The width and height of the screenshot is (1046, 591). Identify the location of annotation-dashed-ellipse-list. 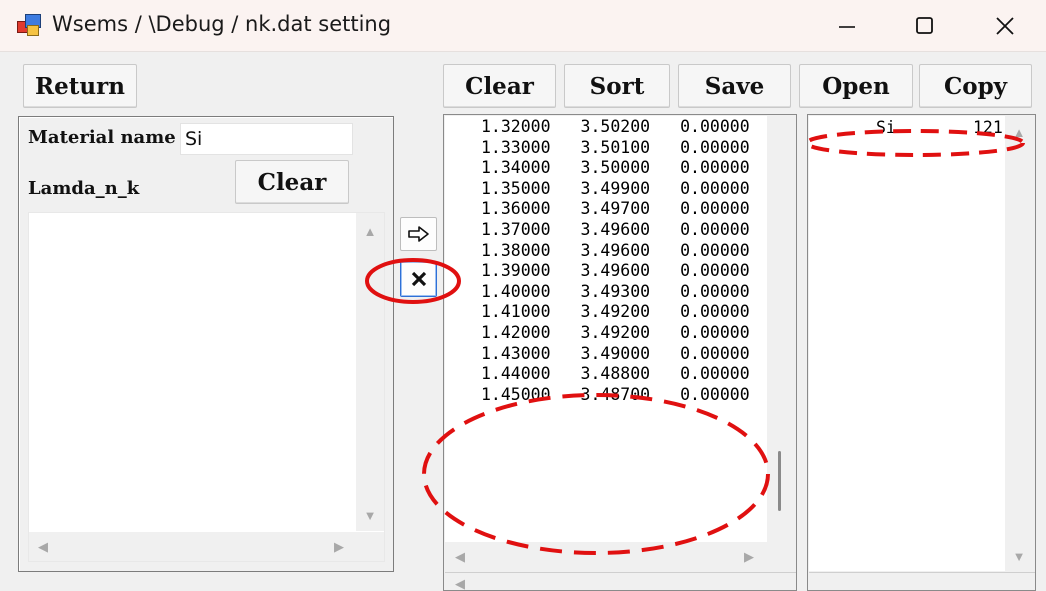
(915, 143).